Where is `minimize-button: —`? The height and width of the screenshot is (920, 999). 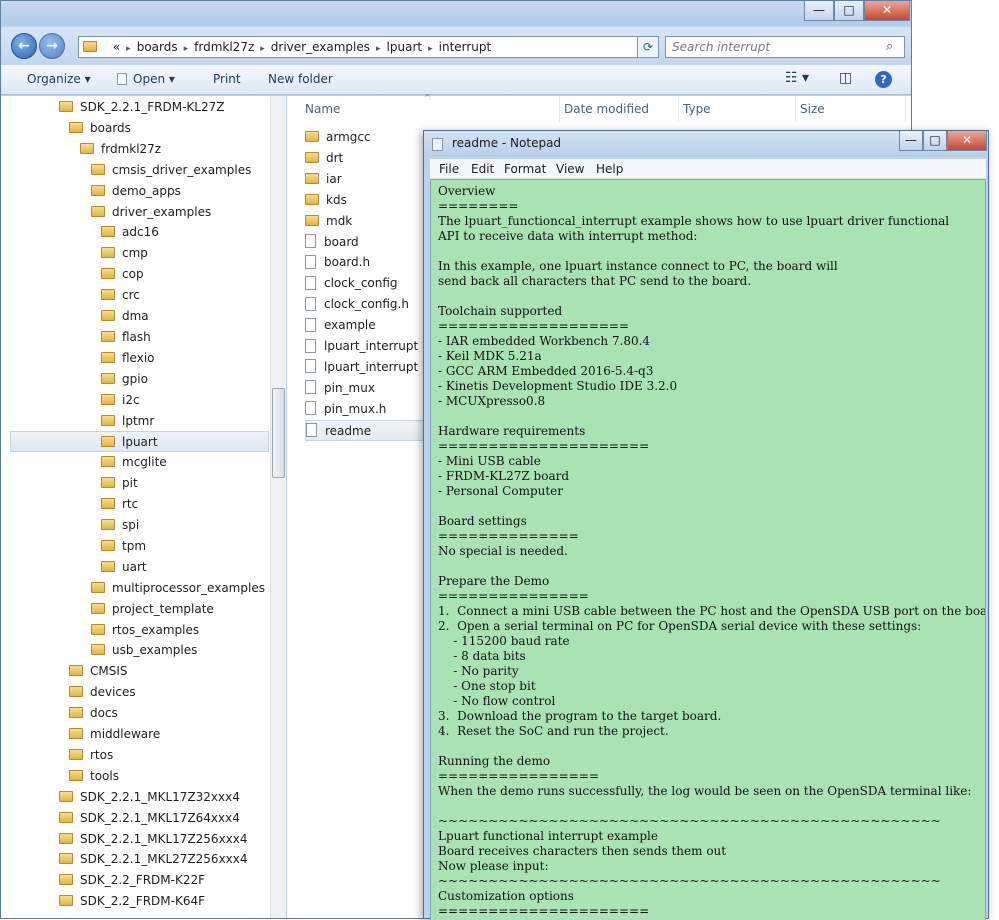
minimize-button: — is located at coordinates (819, 11).